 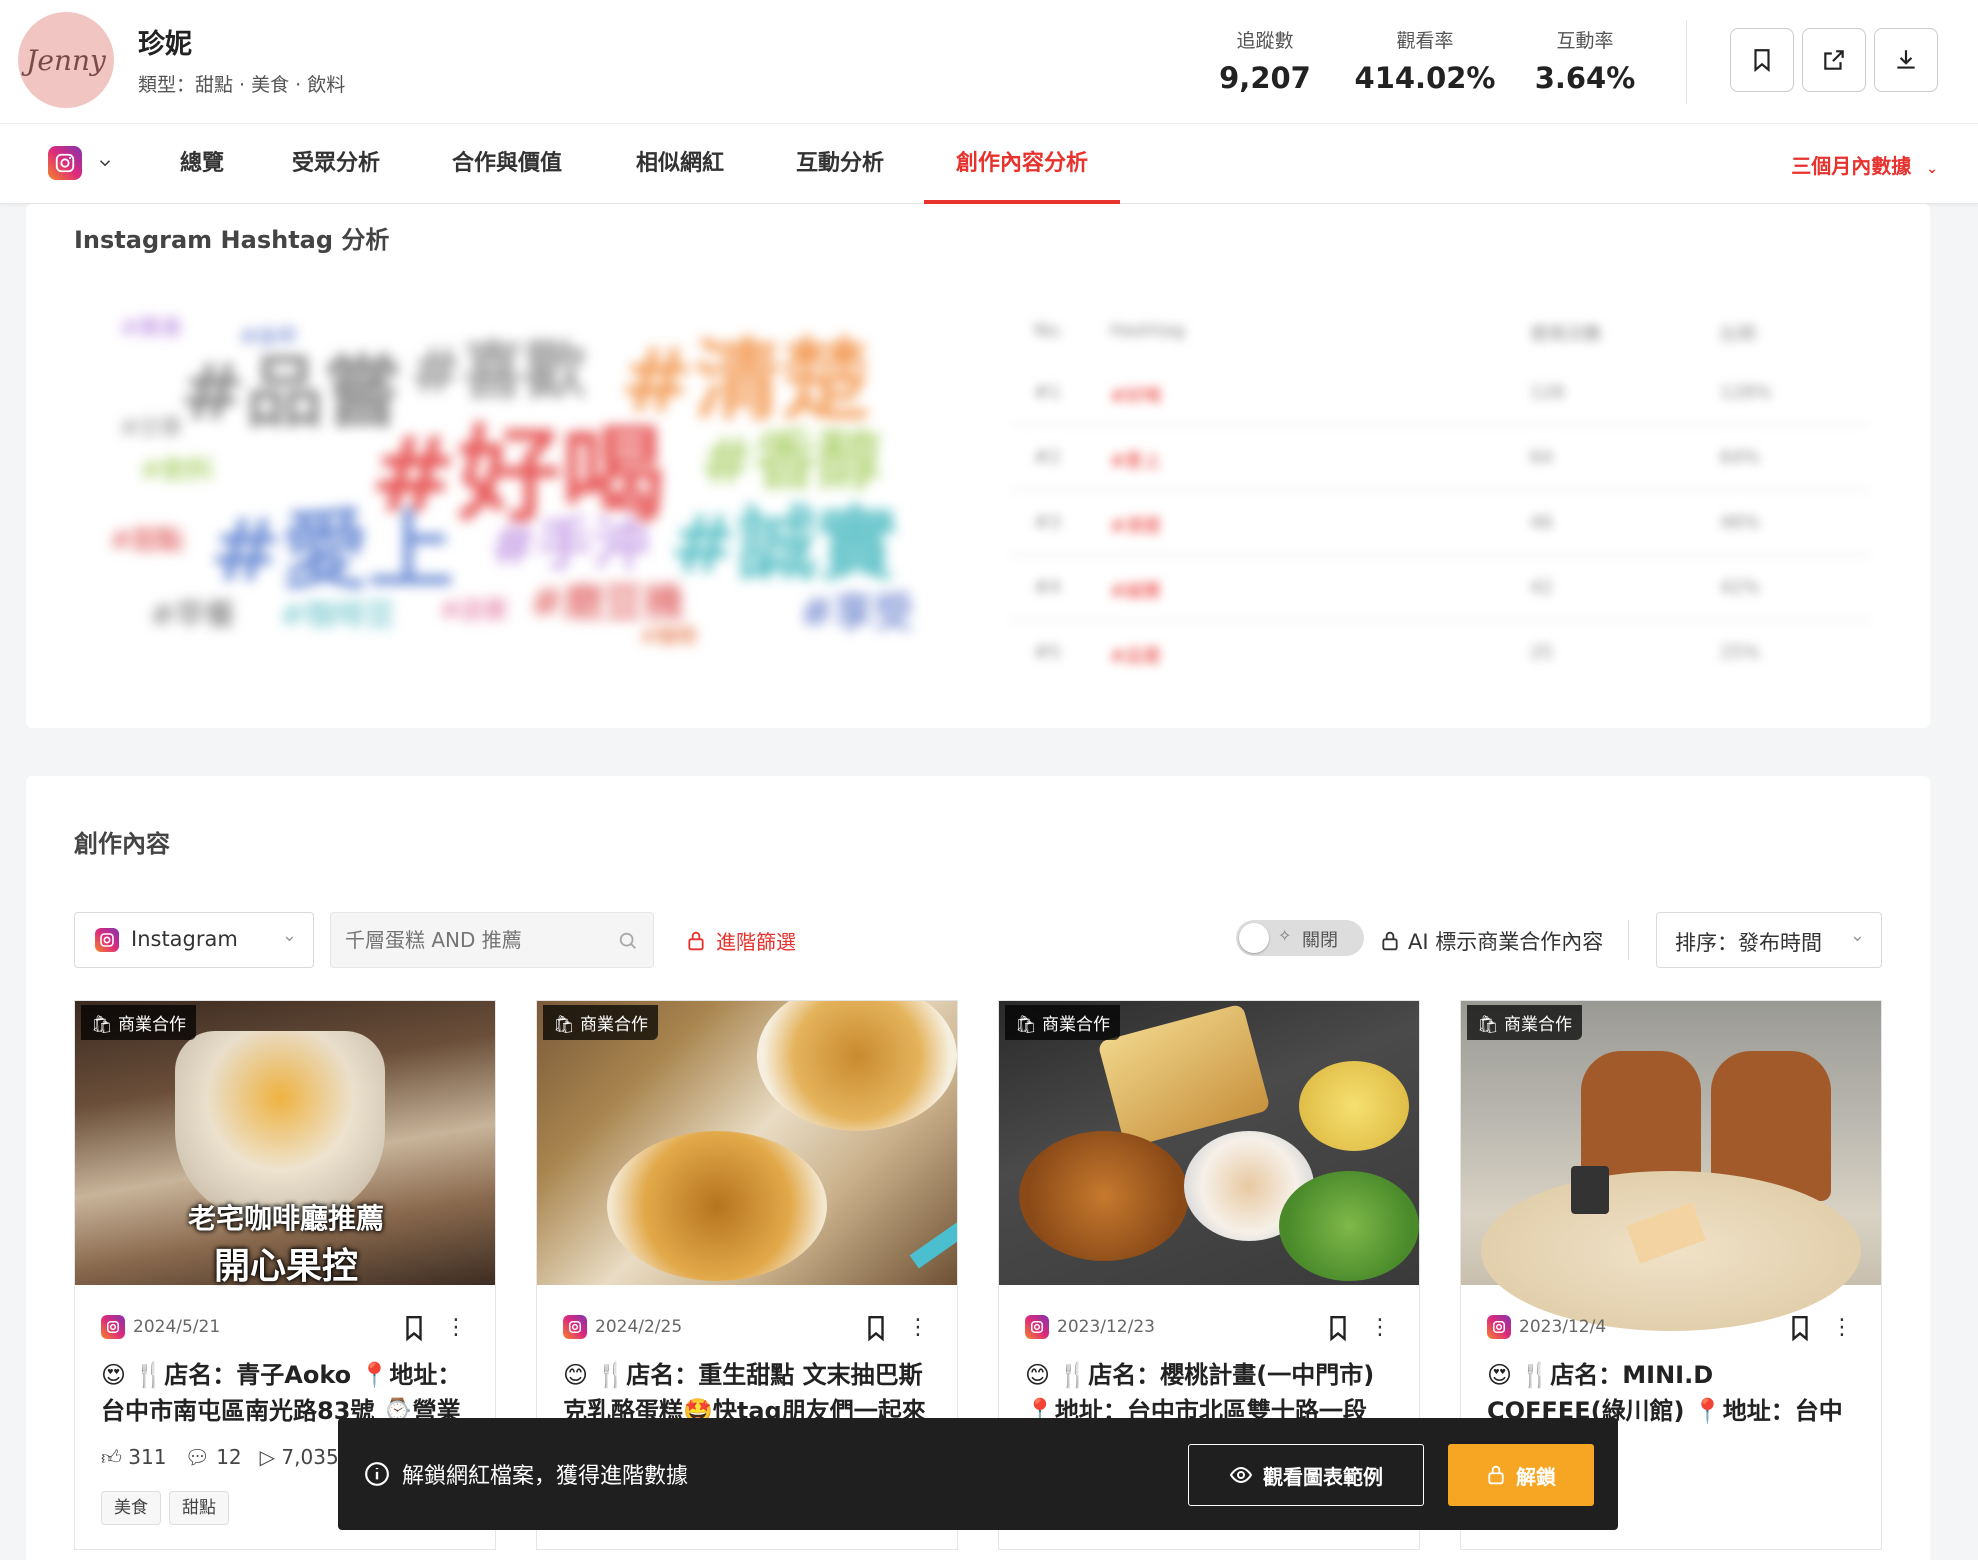 What do you see at coordinates (1536, 1476) in the screenshot?
I see `unlock-label: 解鎖` at bounding box center [1536, 1476].